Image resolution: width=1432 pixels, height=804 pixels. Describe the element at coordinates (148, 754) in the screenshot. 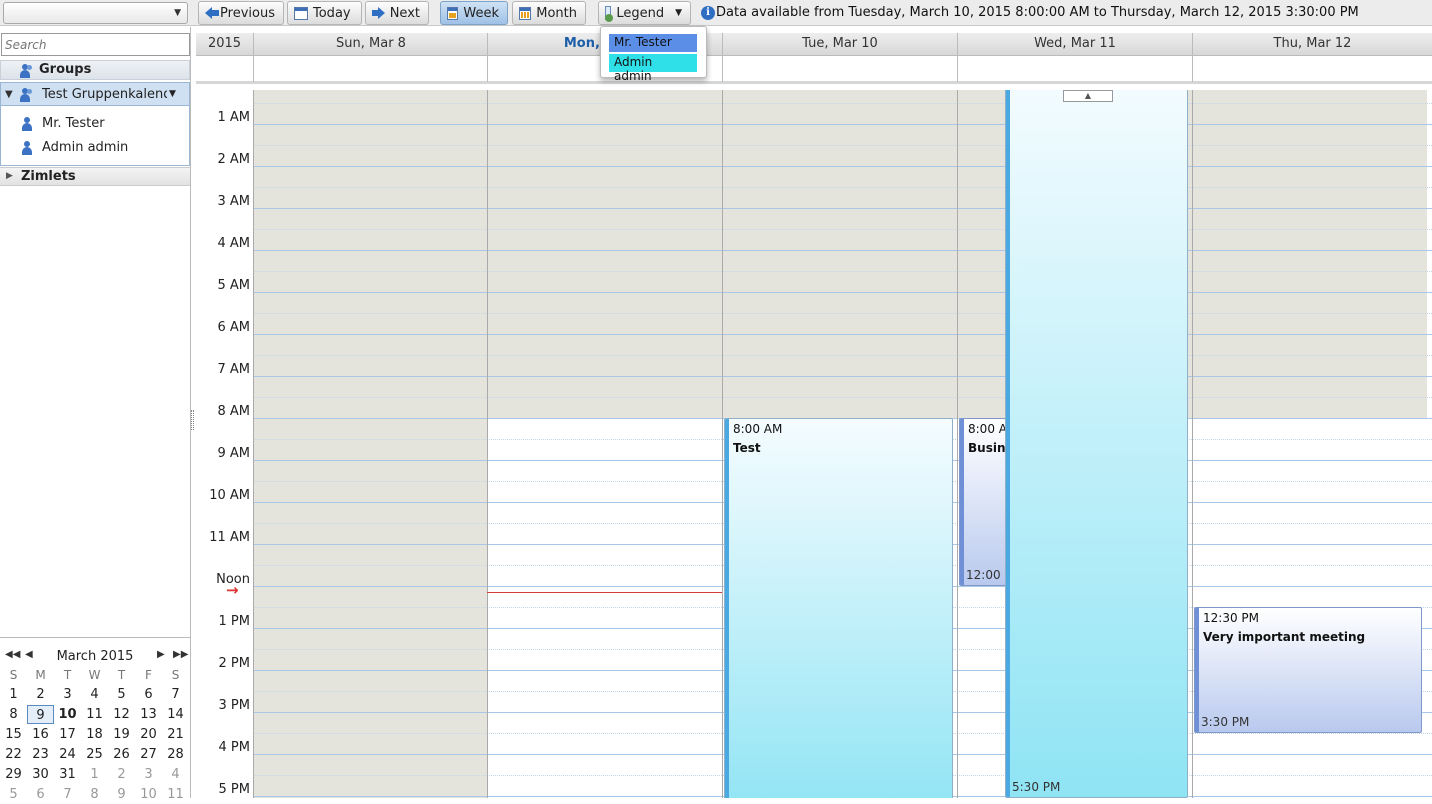

I see `mini-calendar-day: 27` at that location.